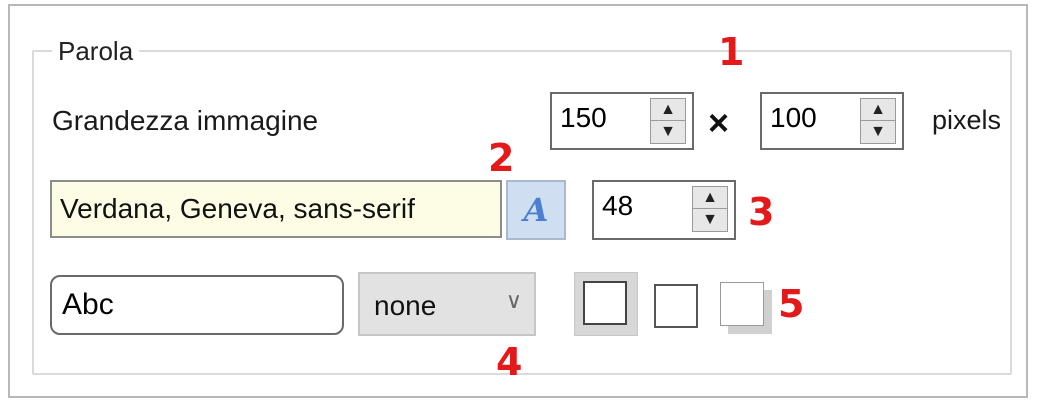  What do you see at coordinates (88, 304) in the screenshot?
I see `preview-text-value: Abc` at bounding box center [88, 304].